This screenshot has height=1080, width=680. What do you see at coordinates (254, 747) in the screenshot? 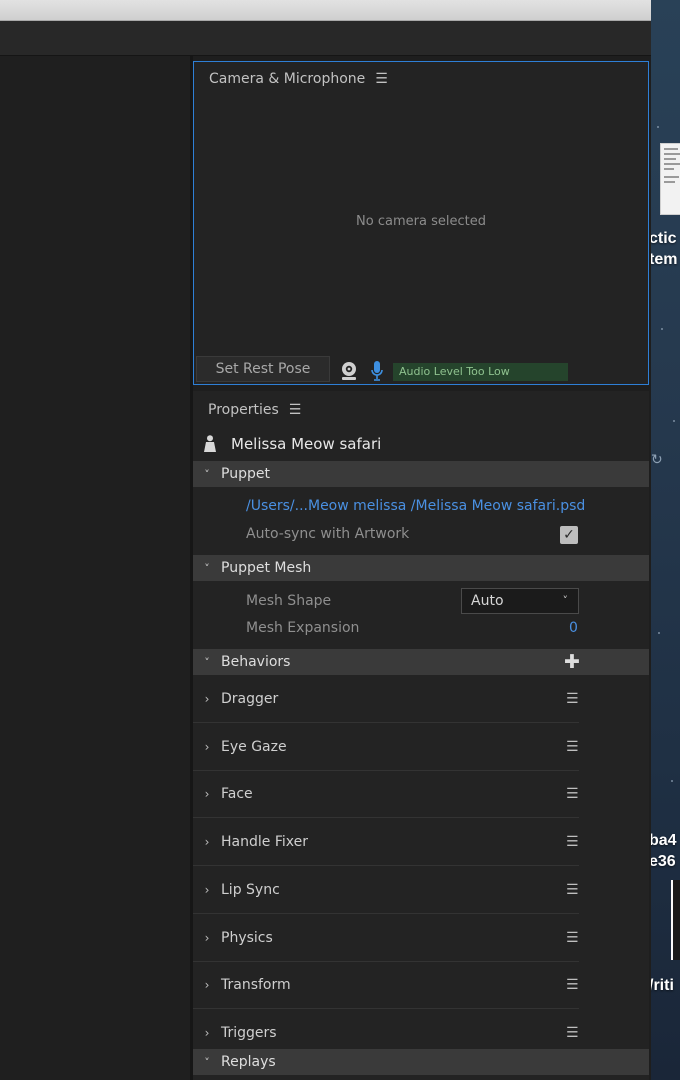
I see `behavior-name: Eye Gaze` at bounding box center [254, 747].